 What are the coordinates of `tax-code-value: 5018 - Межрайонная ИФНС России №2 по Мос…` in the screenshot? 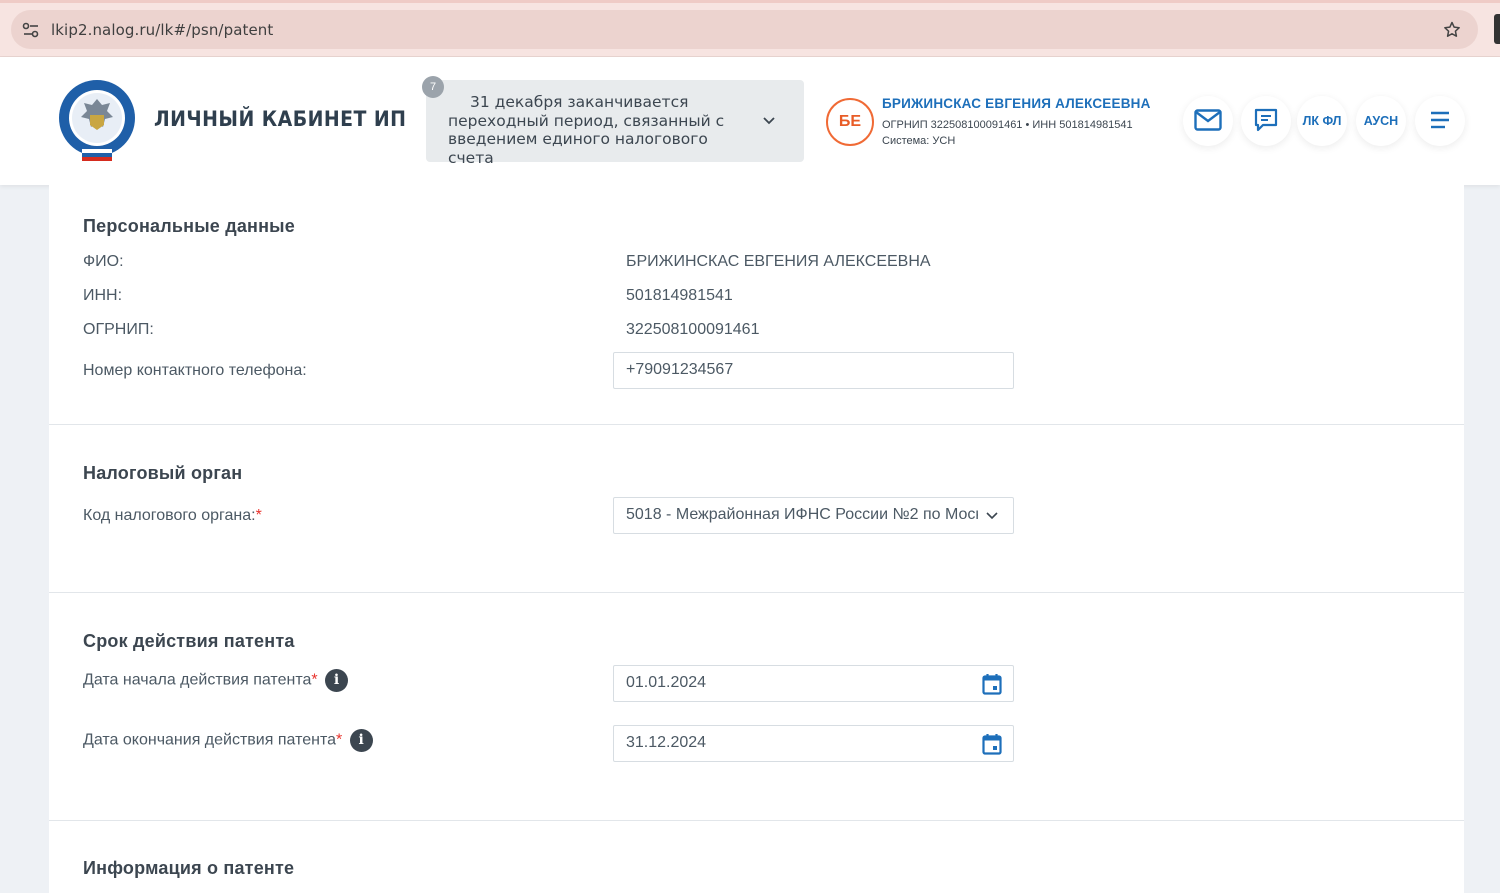 It's located at (802, 515).